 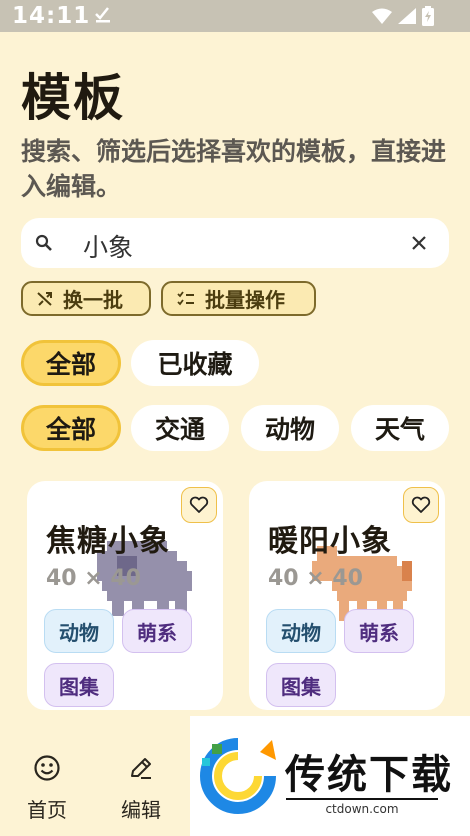 I want to click on search-input: 小象, so click(x=108, y=246).